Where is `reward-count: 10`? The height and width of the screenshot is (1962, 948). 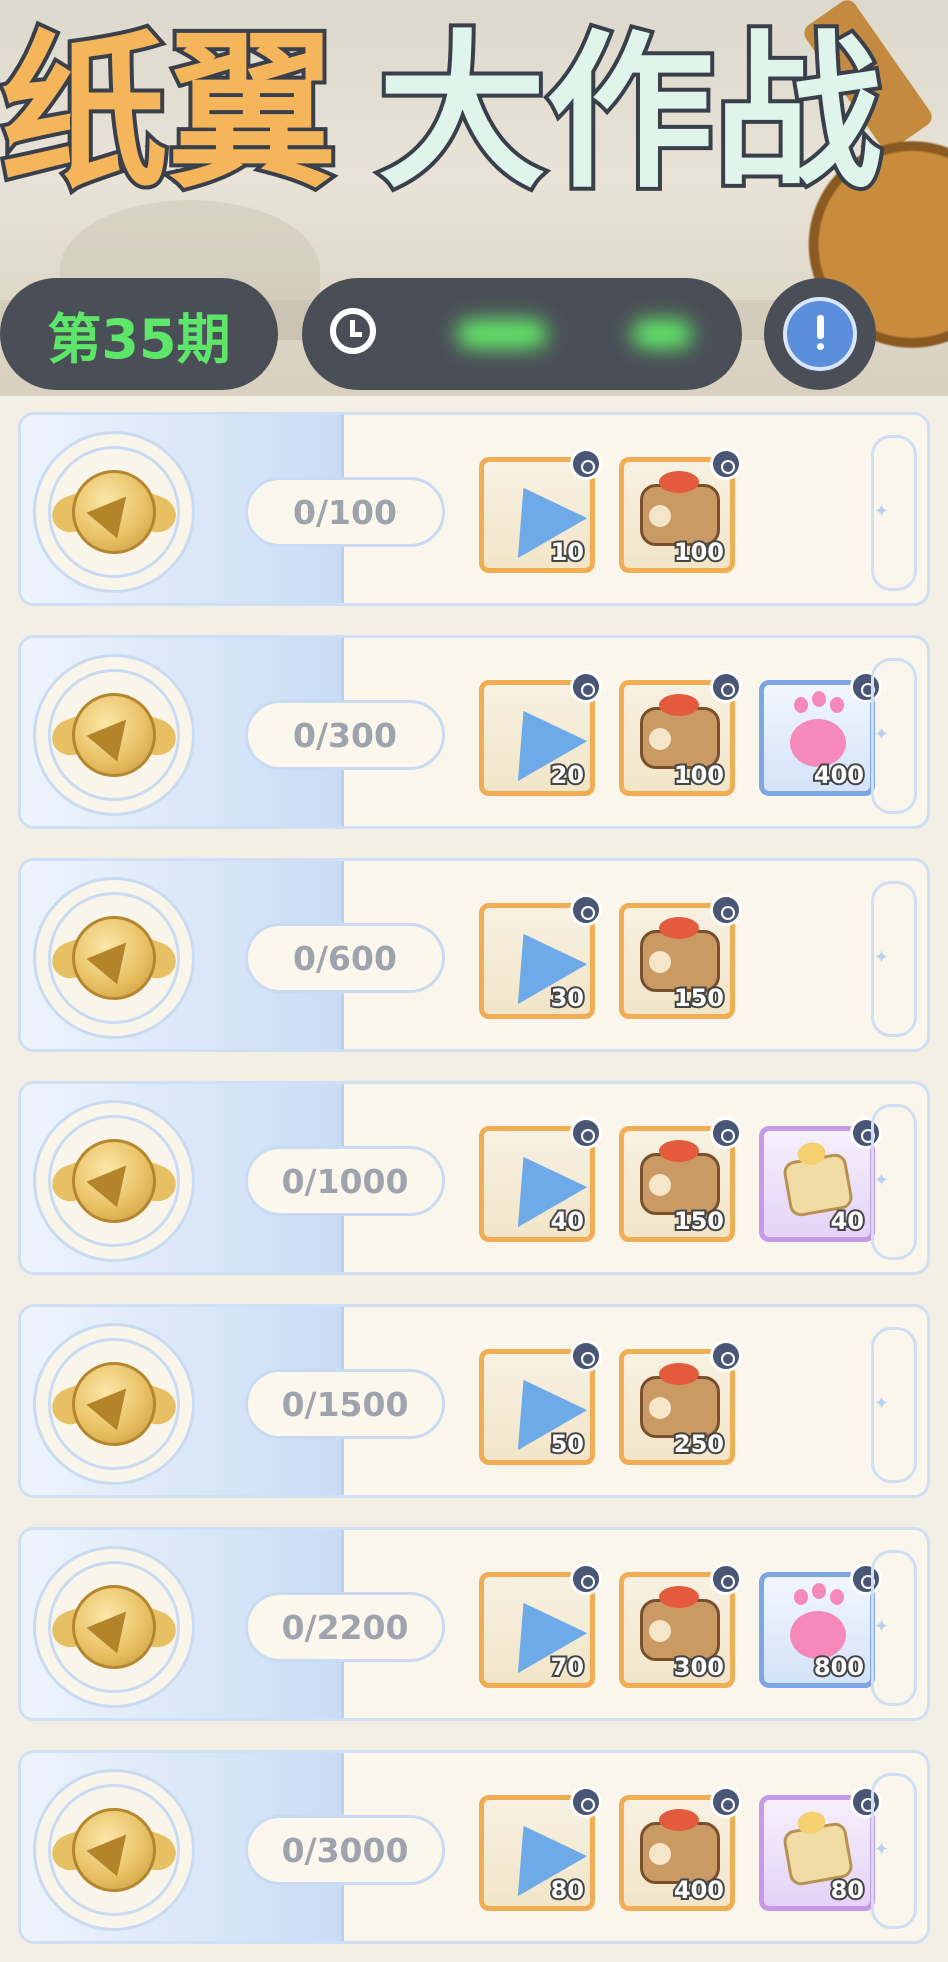 reward-count: 10 is located at coordinates (567, 552).